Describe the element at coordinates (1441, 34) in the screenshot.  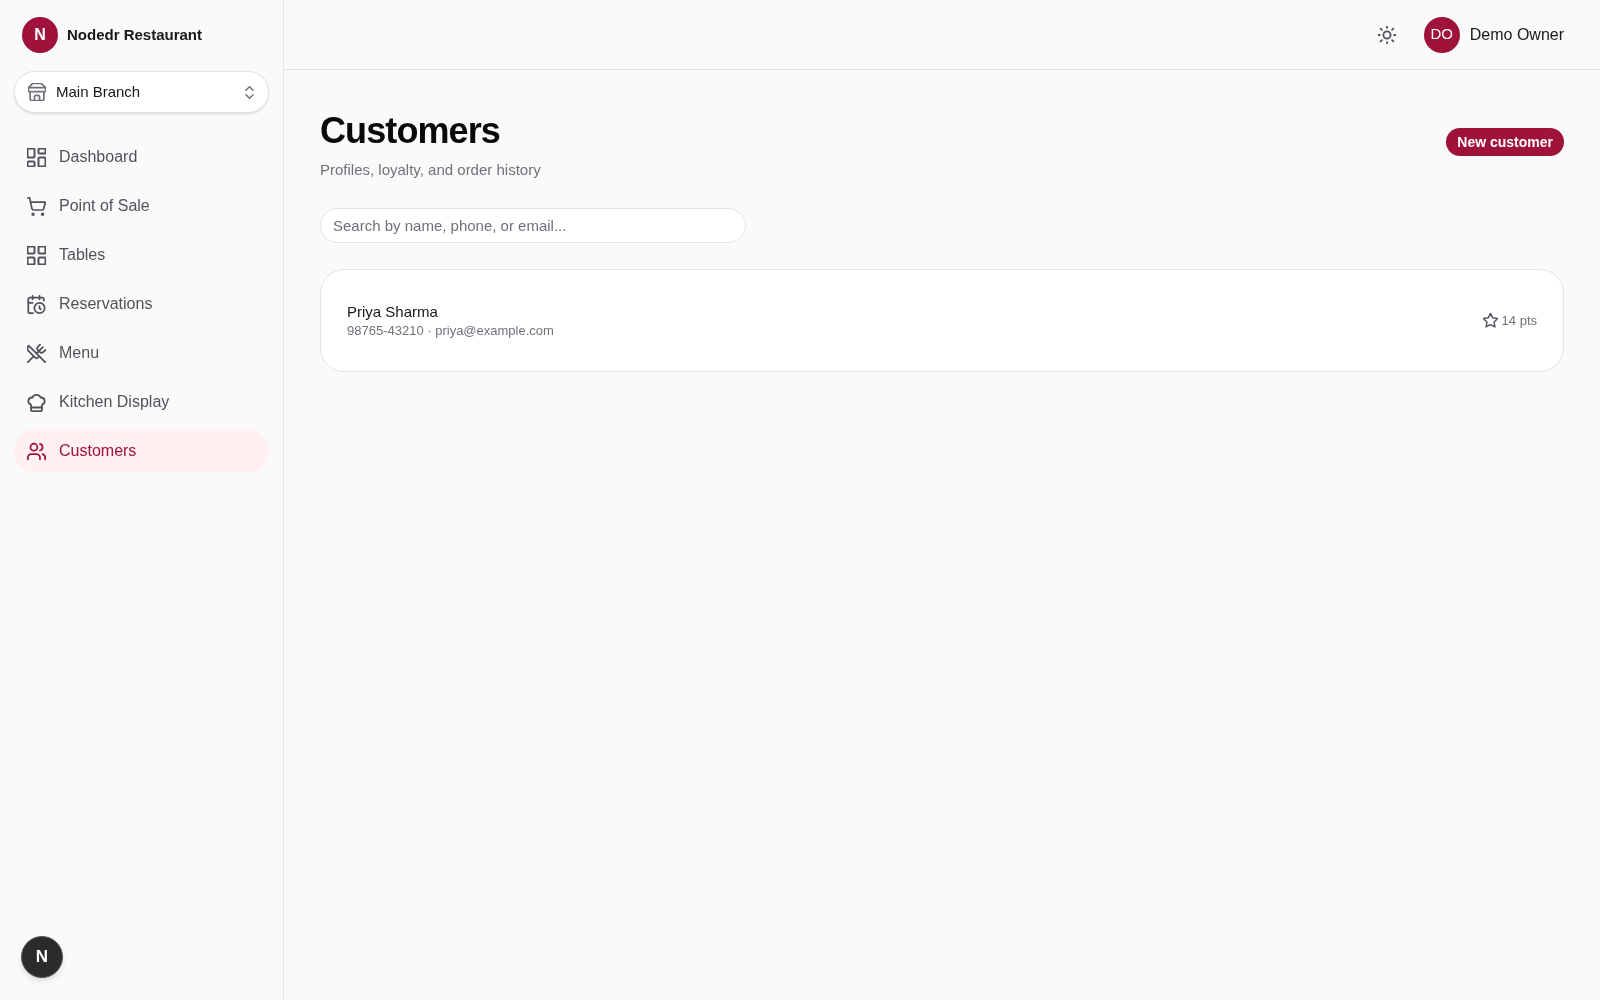
I see `user-avatar: DO` at that location.